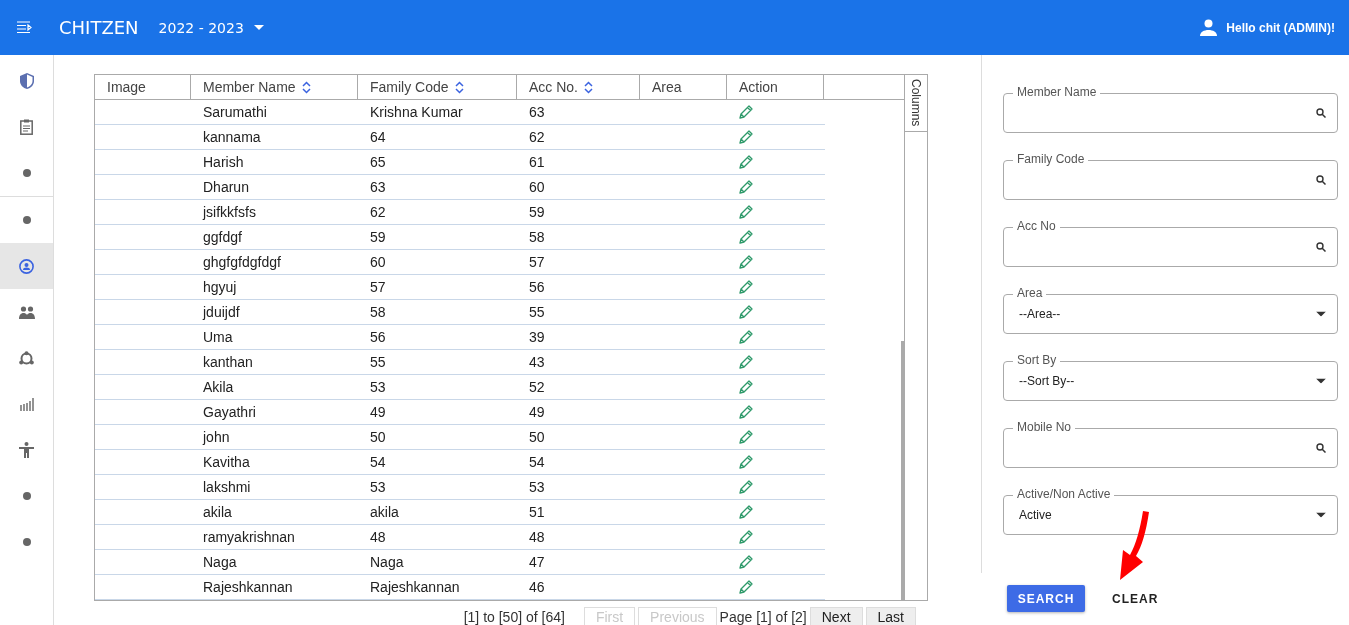  I want to click on table-cell: 57, so click(537, 262).